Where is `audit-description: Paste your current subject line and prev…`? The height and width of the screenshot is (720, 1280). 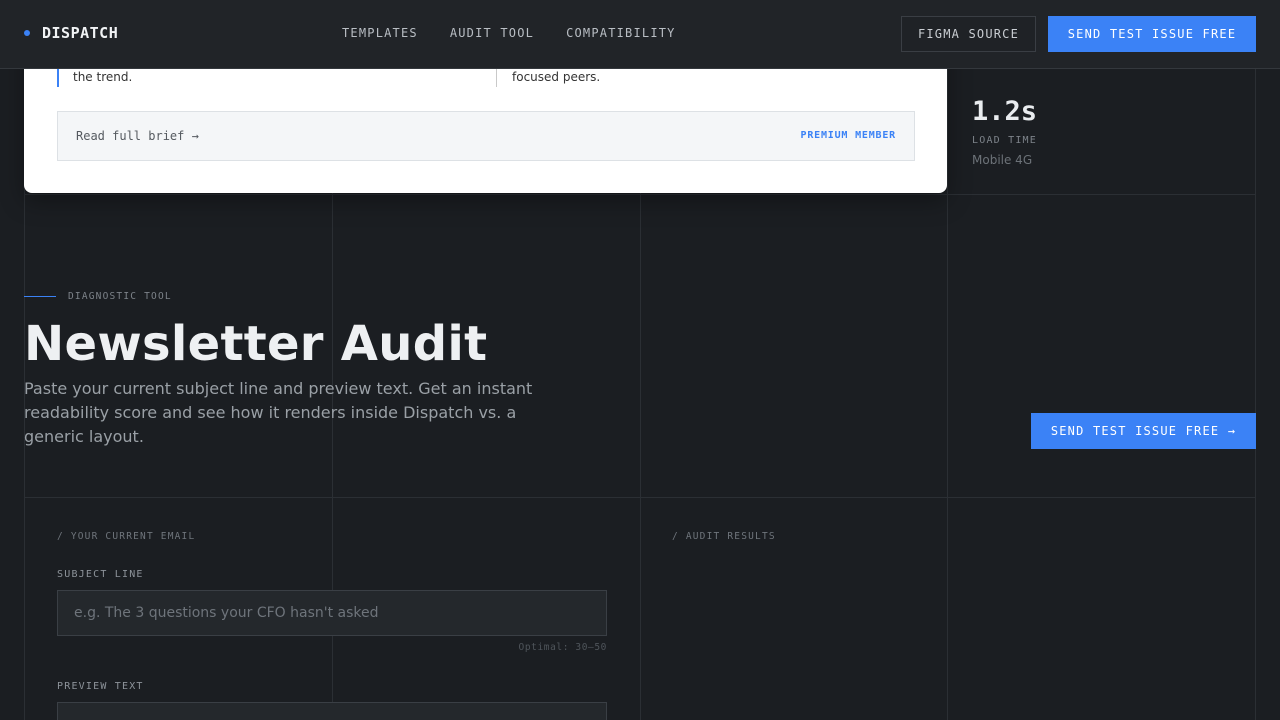 audit-description: Paste your current subject line and prev… is located at coordinates (278, 412).